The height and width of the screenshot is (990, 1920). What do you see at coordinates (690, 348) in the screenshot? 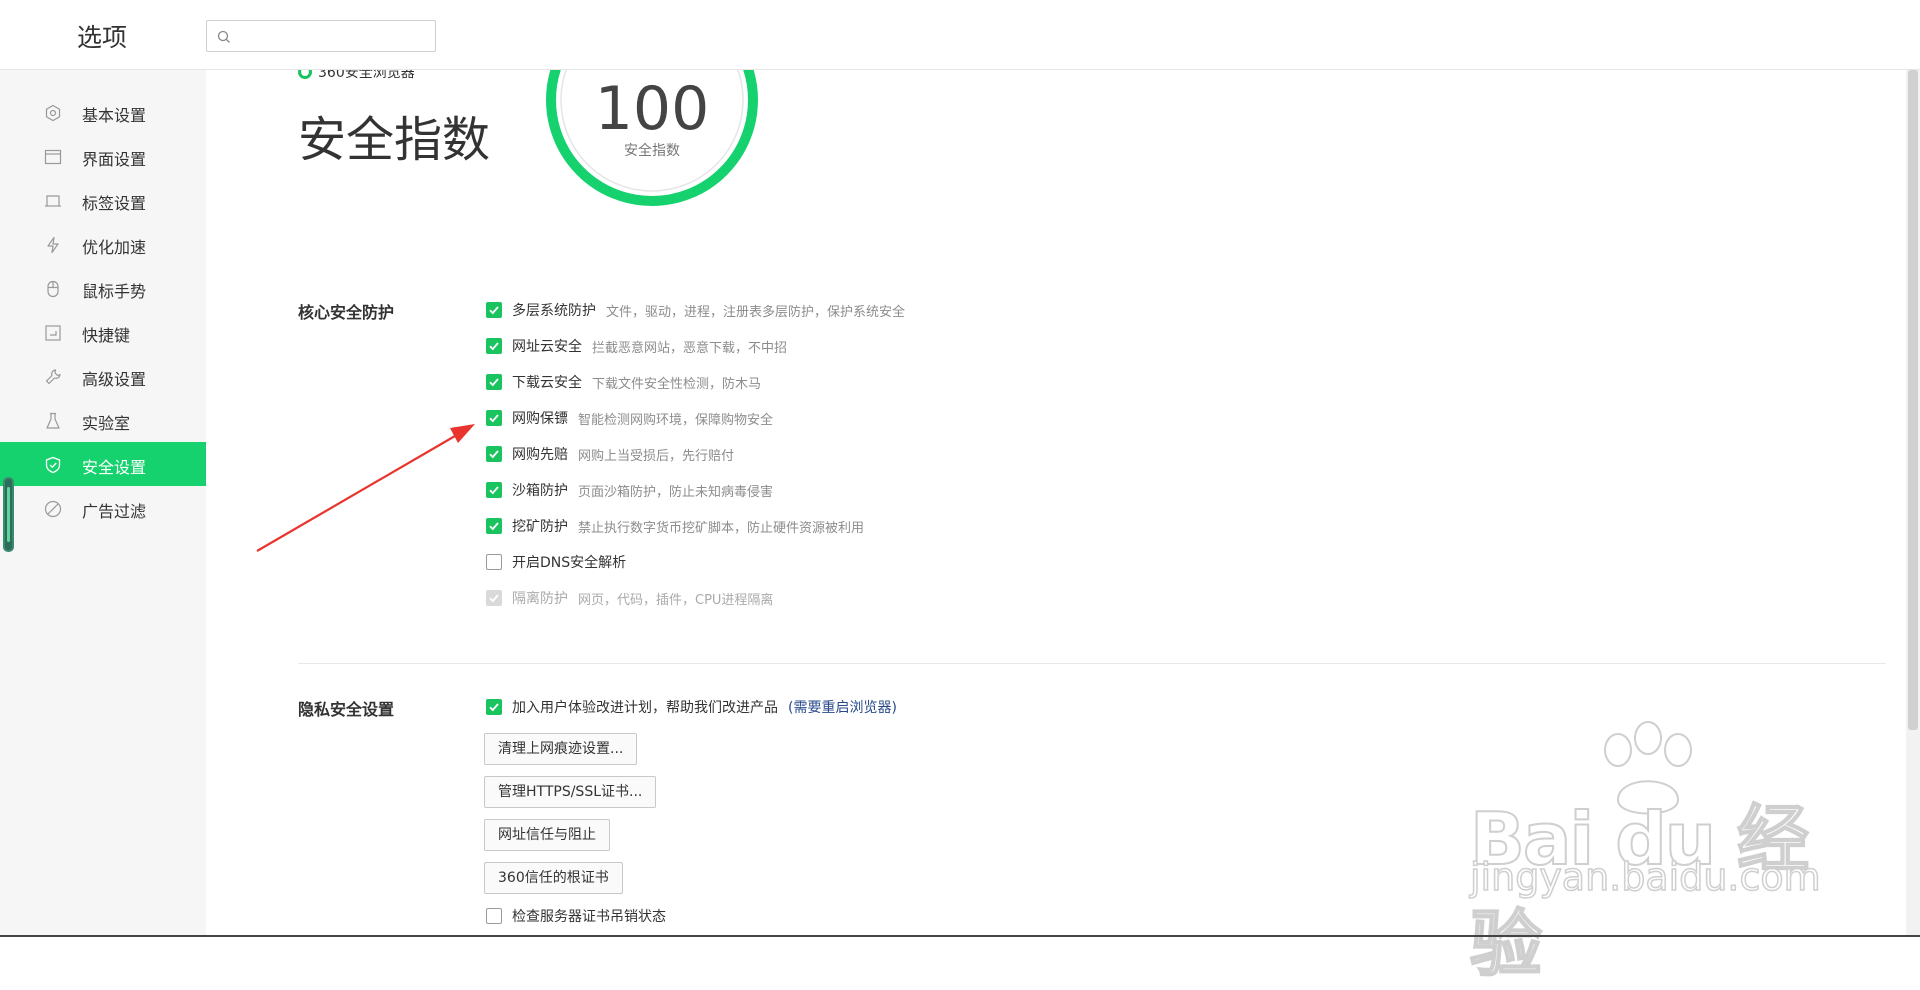
I see `option-desc: 拦截恶意网站，恶意下载，不中招` at bounding box center [690, 348].